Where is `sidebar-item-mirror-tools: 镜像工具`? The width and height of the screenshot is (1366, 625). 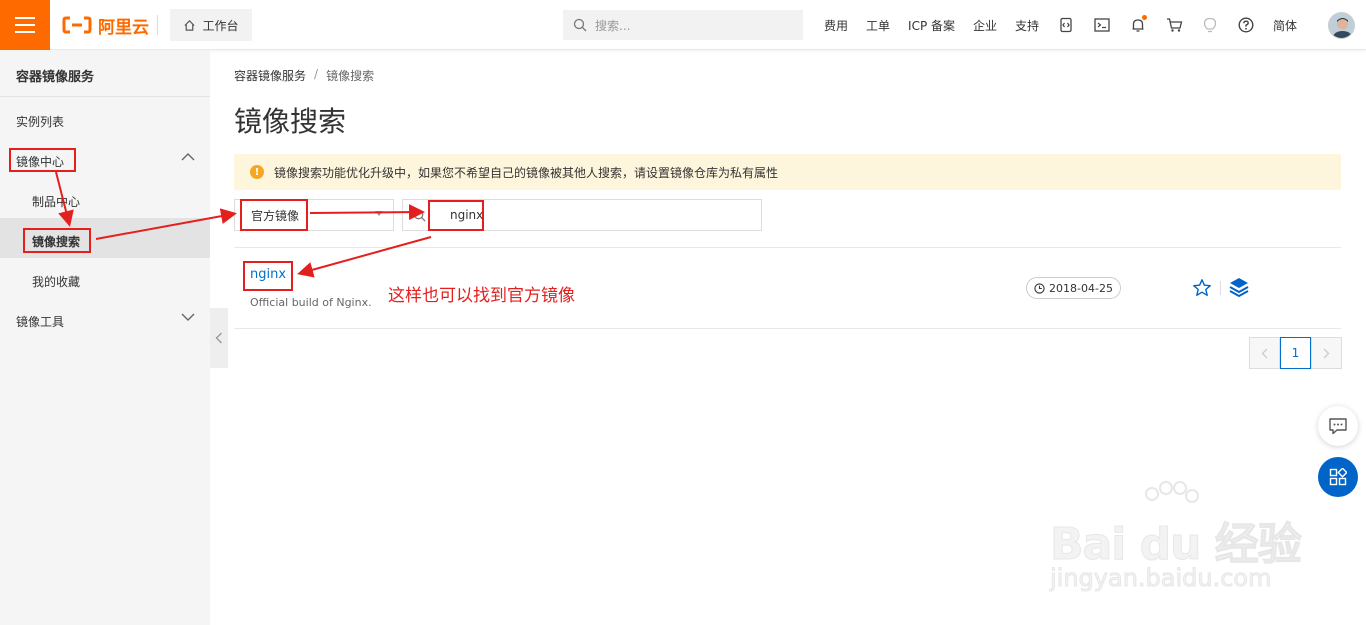 sidebar-item-mirror-tools: 镜像工具 is located at coordinates (40, 321).